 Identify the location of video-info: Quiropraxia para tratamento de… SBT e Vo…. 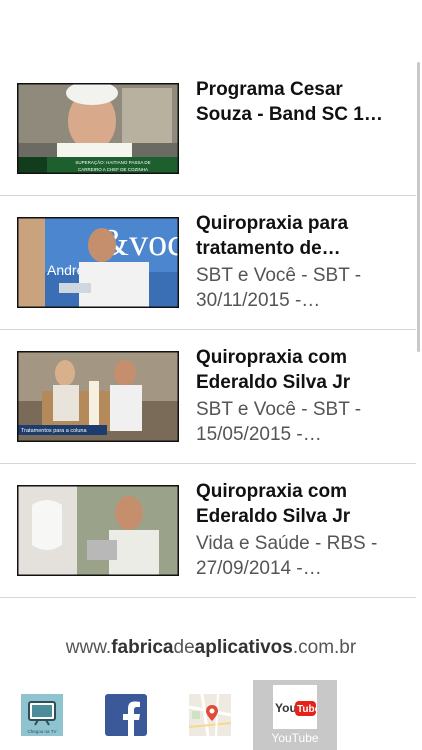
(302, 262).